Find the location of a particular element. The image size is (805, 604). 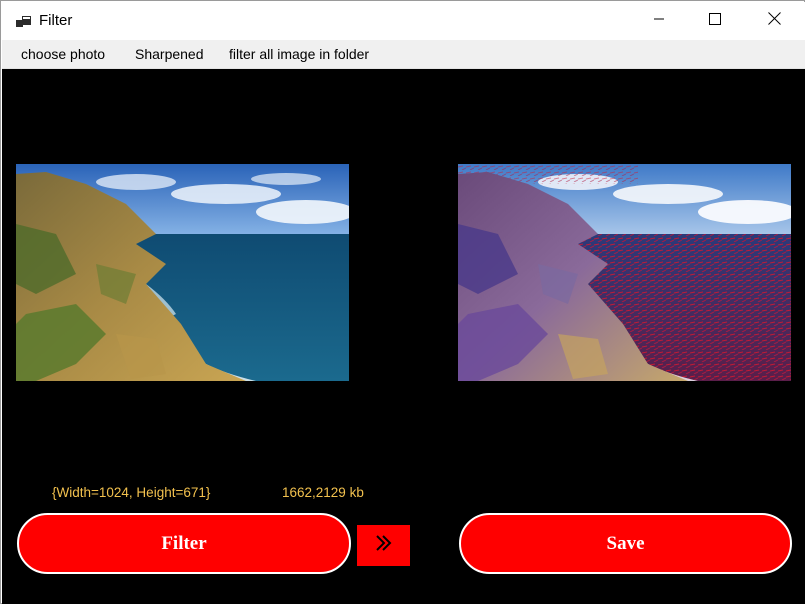

minimize-icon is located at coordinates (659, 21).